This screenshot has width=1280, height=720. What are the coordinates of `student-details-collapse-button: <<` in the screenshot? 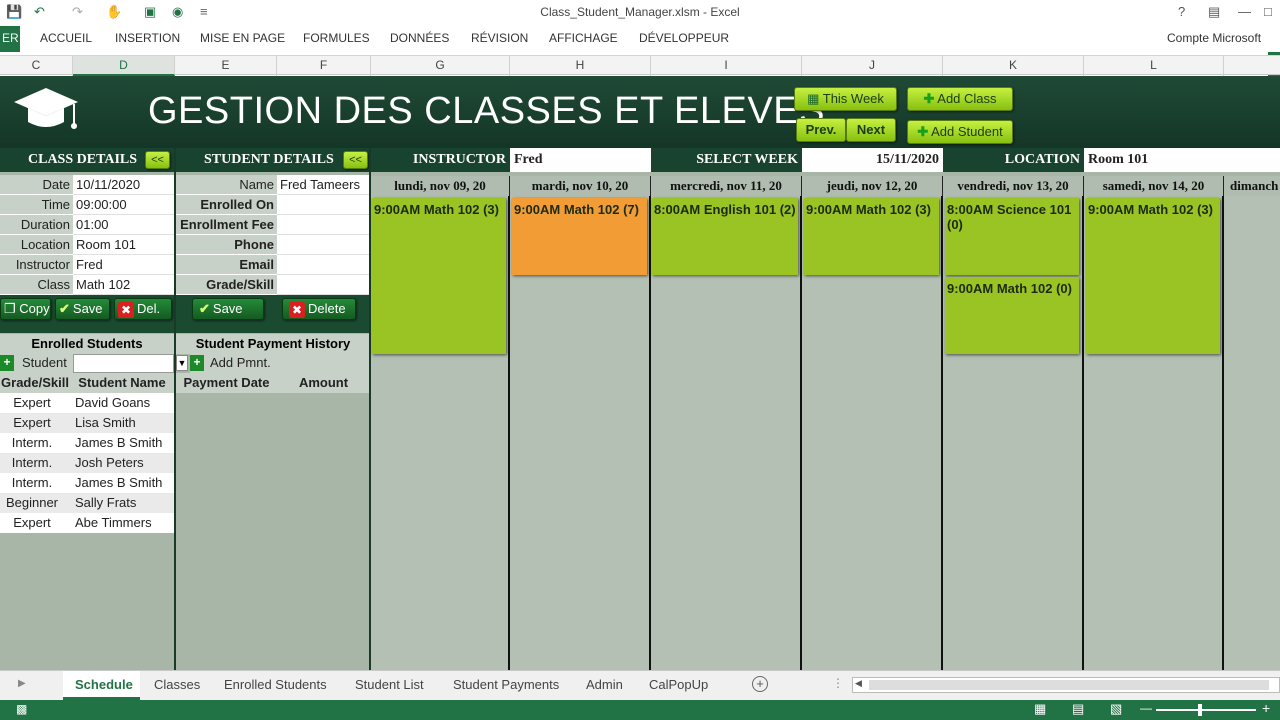 It's located at (355, 160).